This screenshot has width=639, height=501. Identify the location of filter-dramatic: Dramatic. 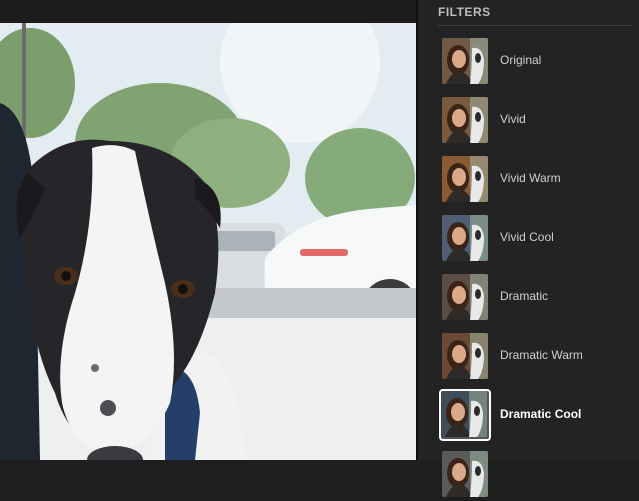
(536, 298).